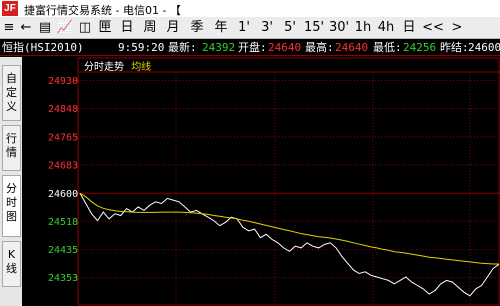  What do you see at coordinates (63, 165) in the screenshot?
I see `y-tick-label: 24683` at bounding box center [63, 165].